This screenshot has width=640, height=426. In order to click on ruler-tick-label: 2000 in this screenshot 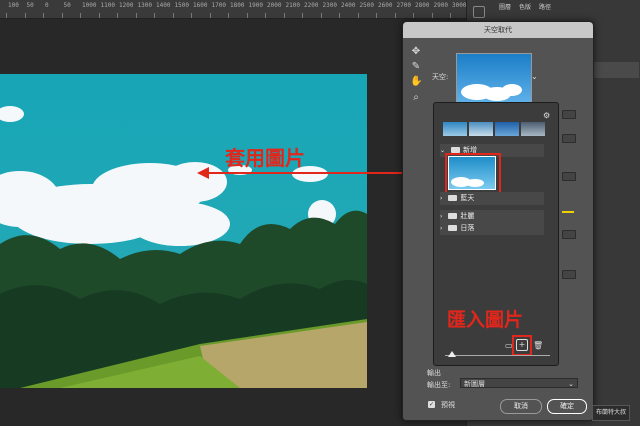, I will do `click(274, 5)`.